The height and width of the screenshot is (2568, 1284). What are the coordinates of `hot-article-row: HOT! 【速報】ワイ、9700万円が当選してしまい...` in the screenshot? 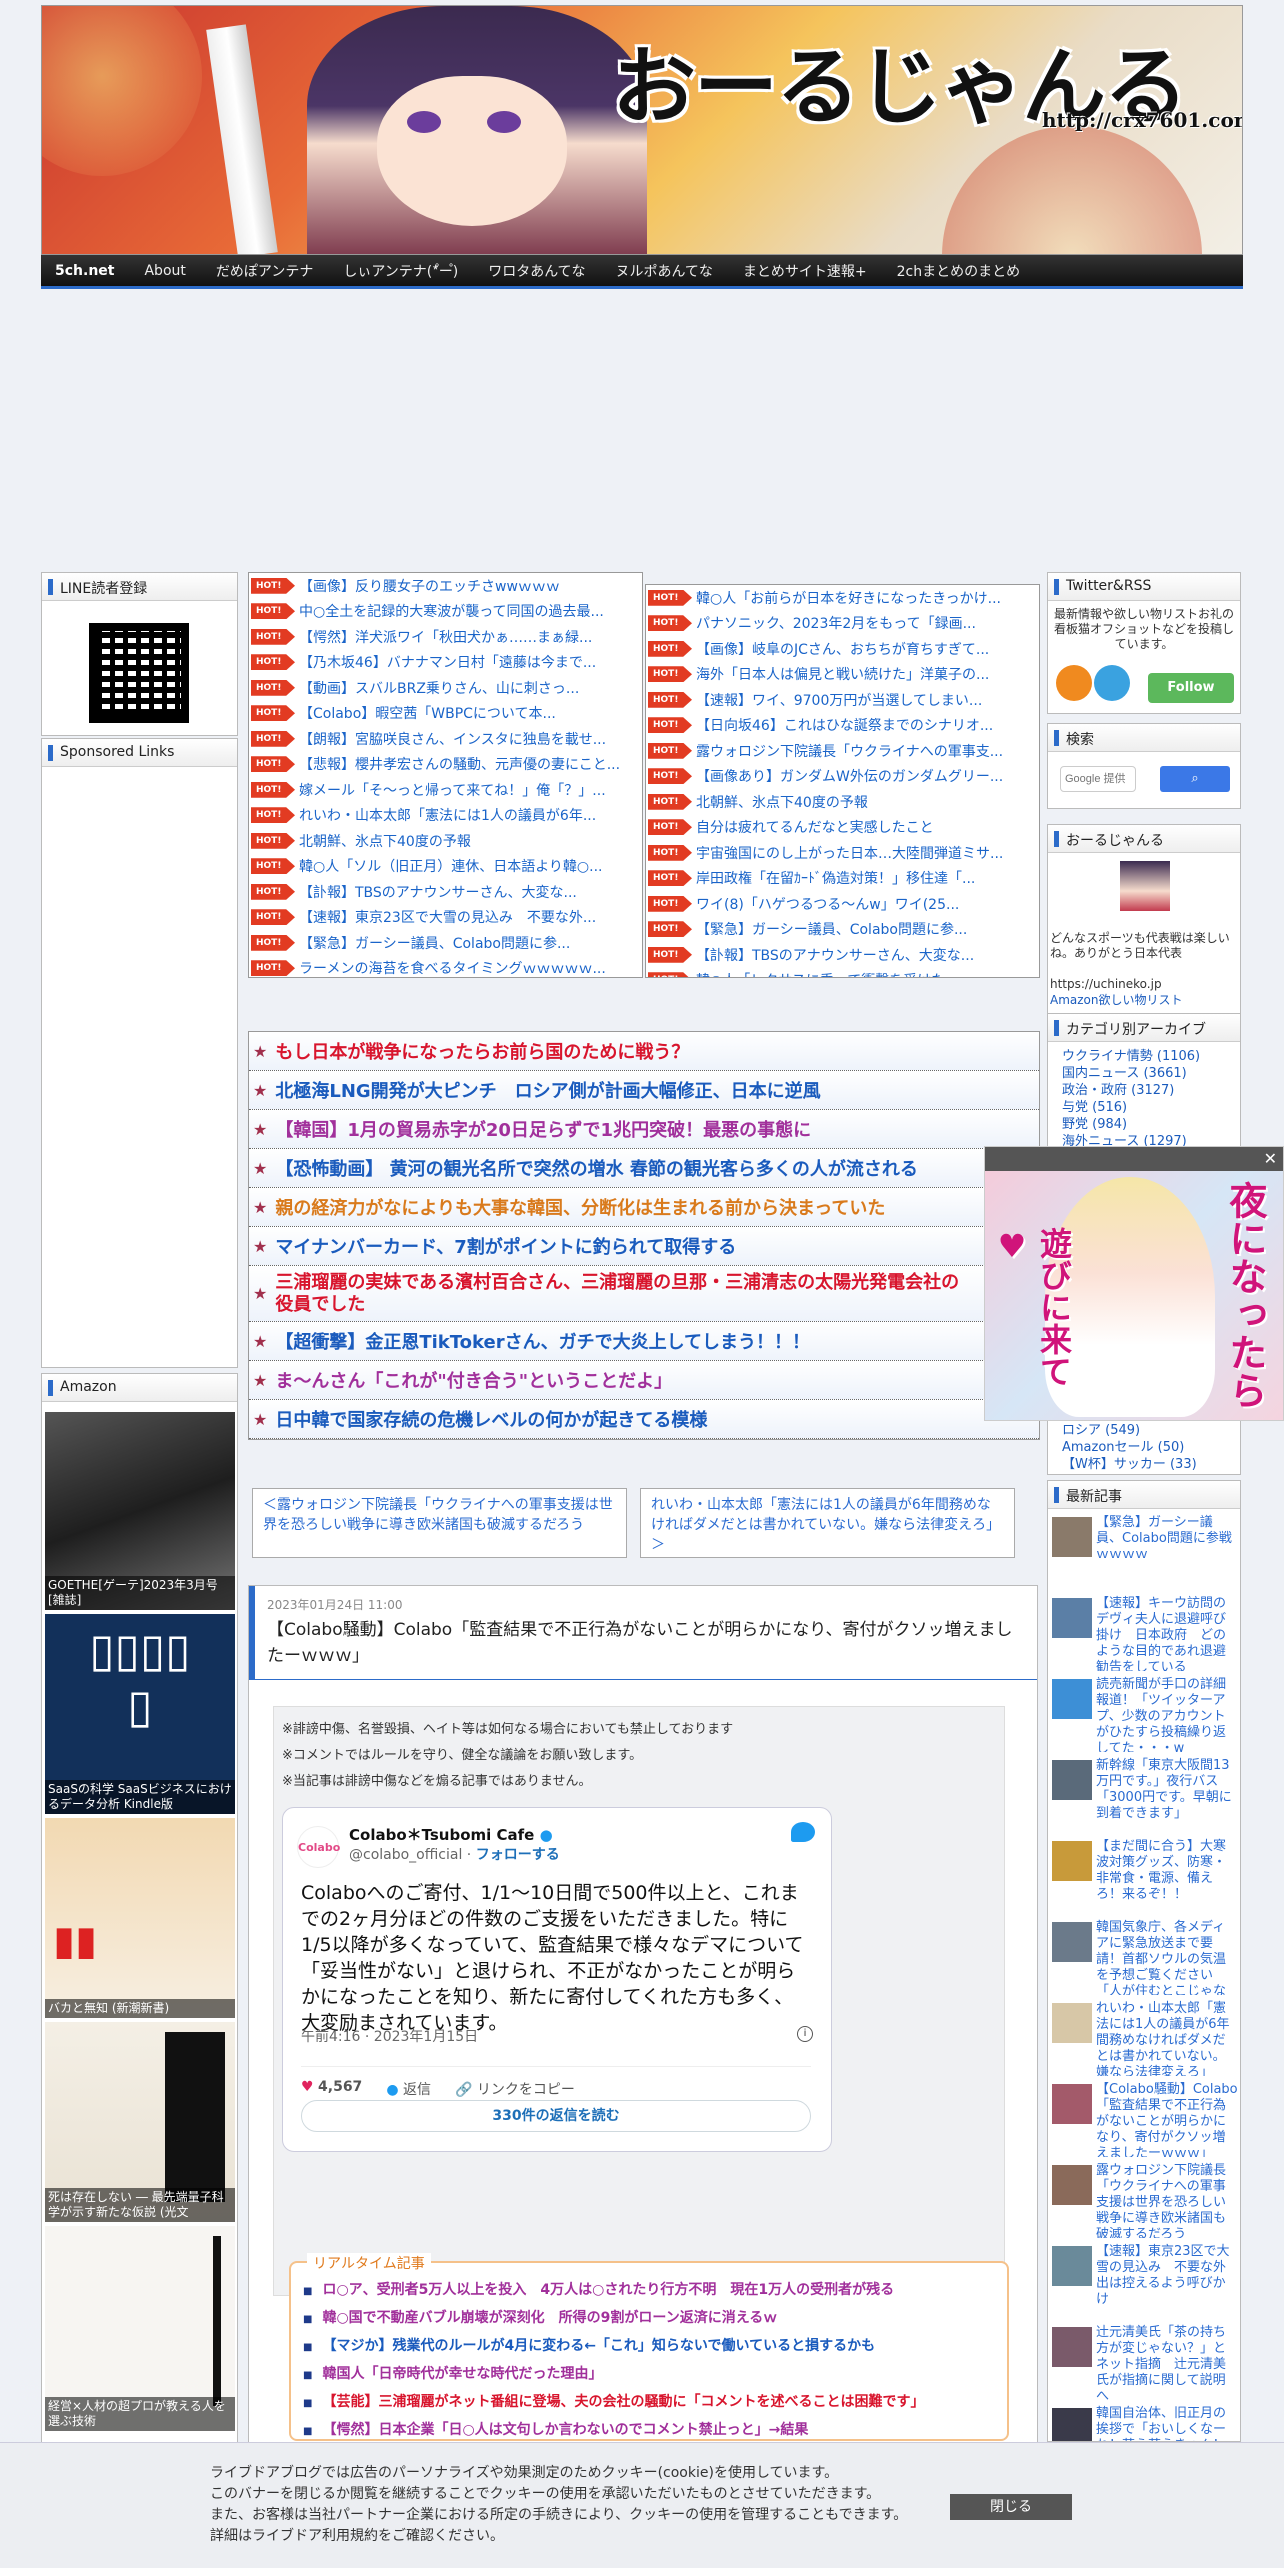 It's located at (842, 700).